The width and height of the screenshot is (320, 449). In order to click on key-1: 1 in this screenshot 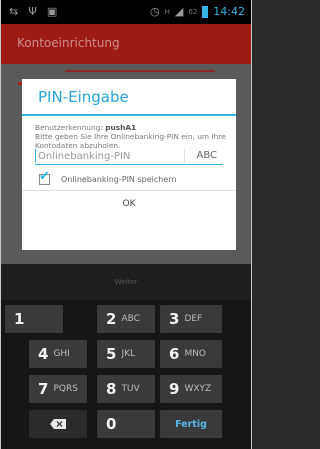, I will do `click(34, 319)`.